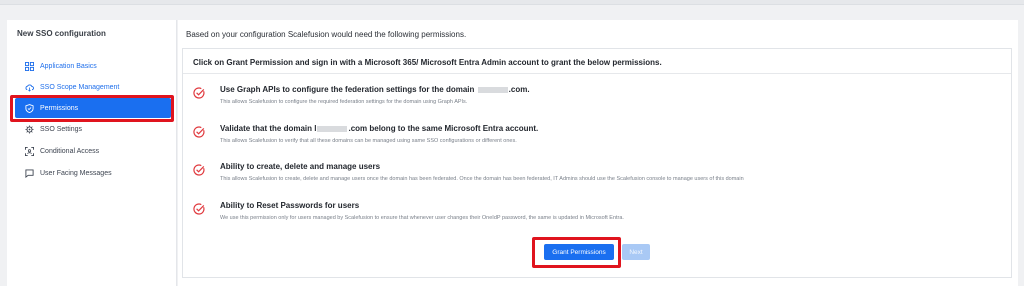 The width and height of the screenshot is (1024, 286). Describe the element at coordinates (290, 205) in the screenshot. I see `permission-title: Ability to Reset Passwords for users` at that location.